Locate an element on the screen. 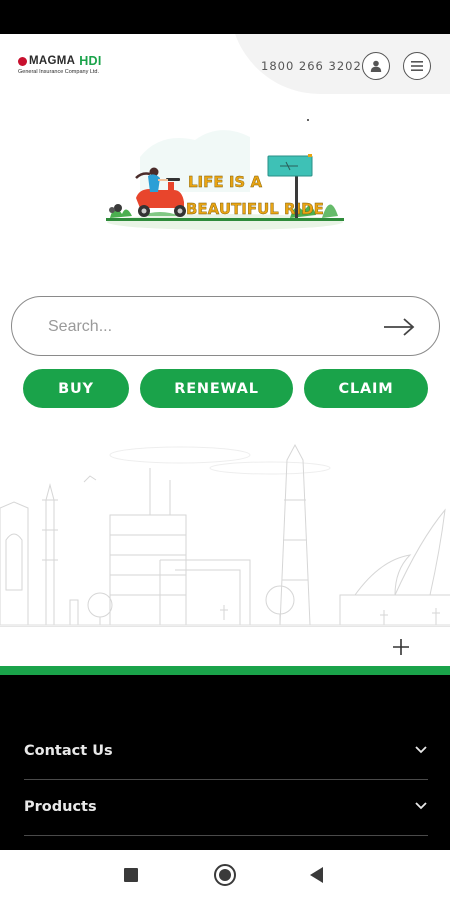  home-circle-icon is located at coordinates (225, 875).